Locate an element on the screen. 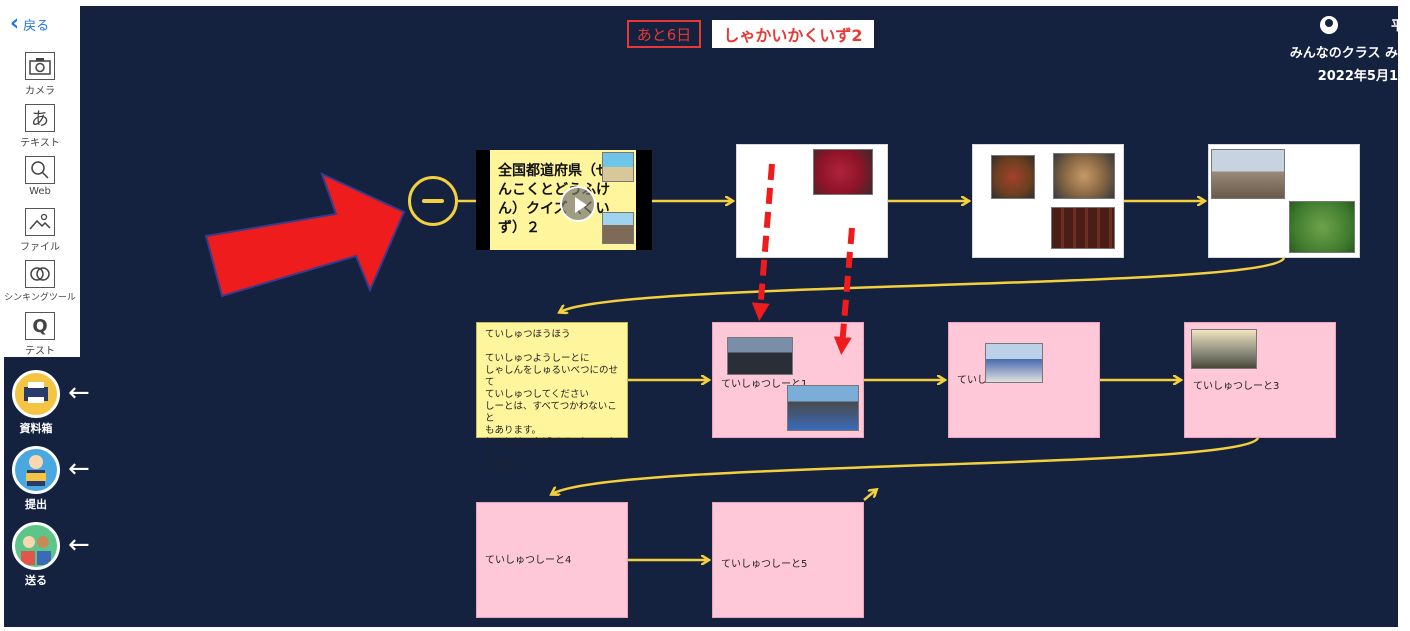 The height and width of the screenshot is (631, 1410). class-name: みんなのクラス み is located at coordinates (1343, 53).